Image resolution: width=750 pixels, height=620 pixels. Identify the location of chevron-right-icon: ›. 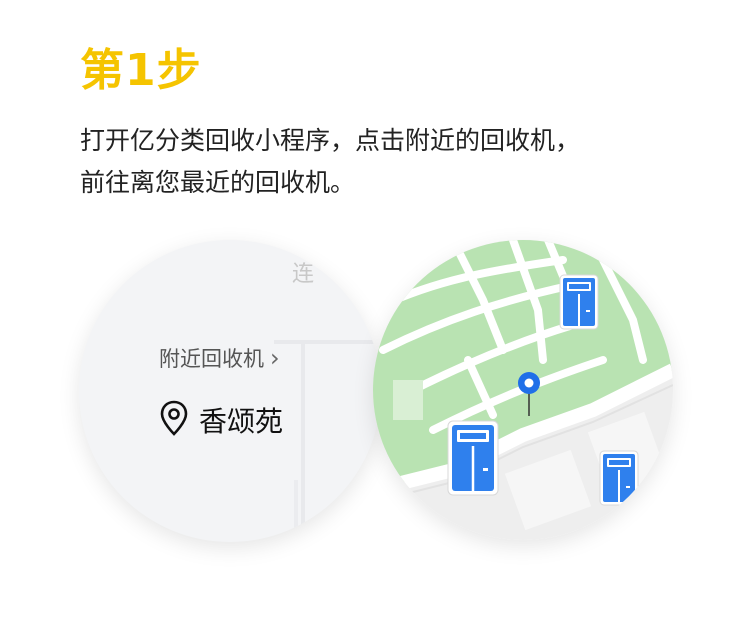
(275, 358).